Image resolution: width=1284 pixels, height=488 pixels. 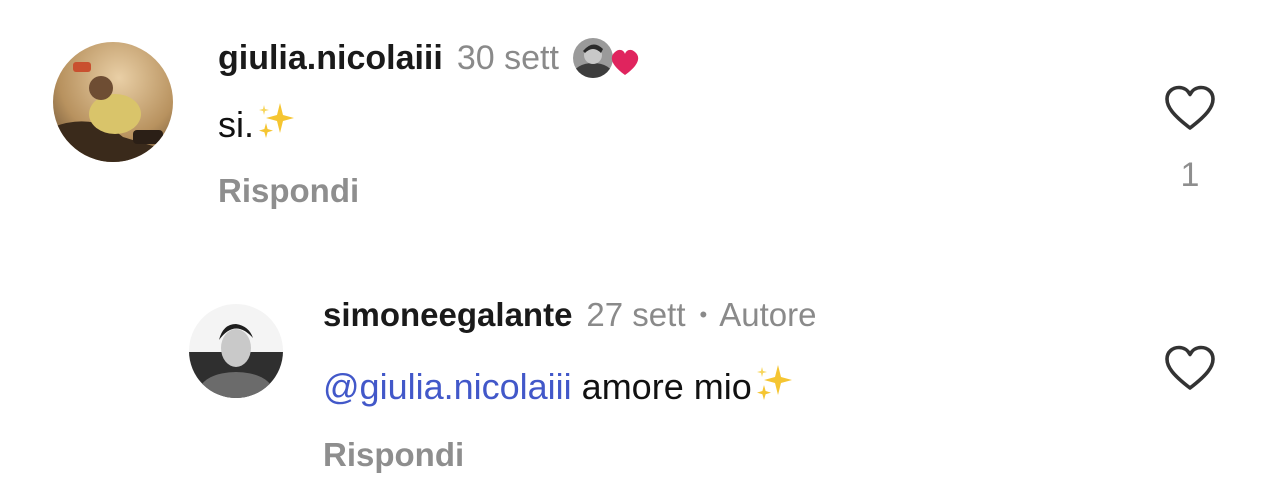 I want to click on like-count: 1, so click(x=1190, y=175).